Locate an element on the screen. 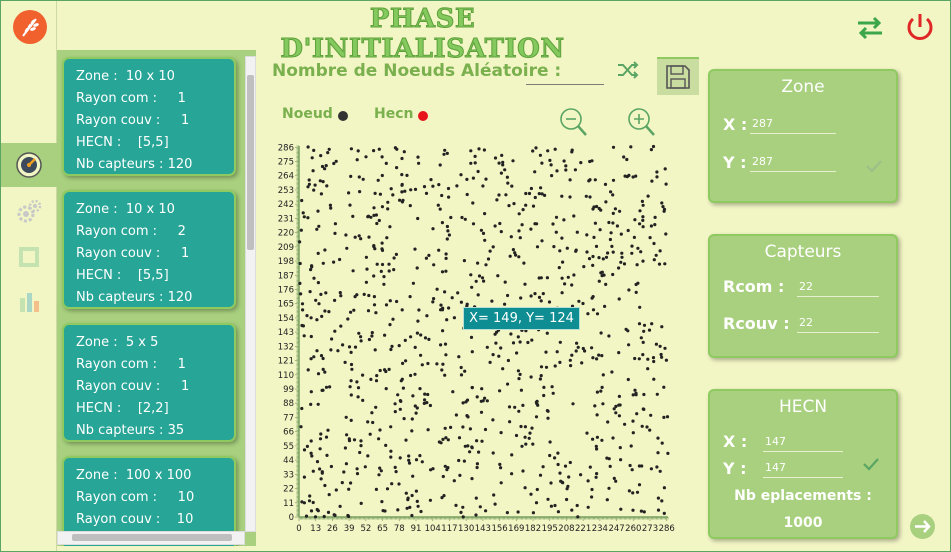  gears-icon is located at coordinates (29, 212).